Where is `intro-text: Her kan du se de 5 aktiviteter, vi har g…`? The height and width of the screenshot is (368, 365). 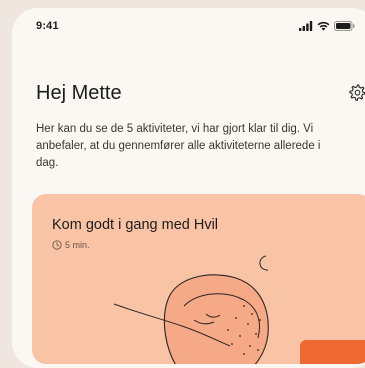
intro-text: Her kan du se de 5 aktiviteter, vi har g… is located at coordinates (178, 146).